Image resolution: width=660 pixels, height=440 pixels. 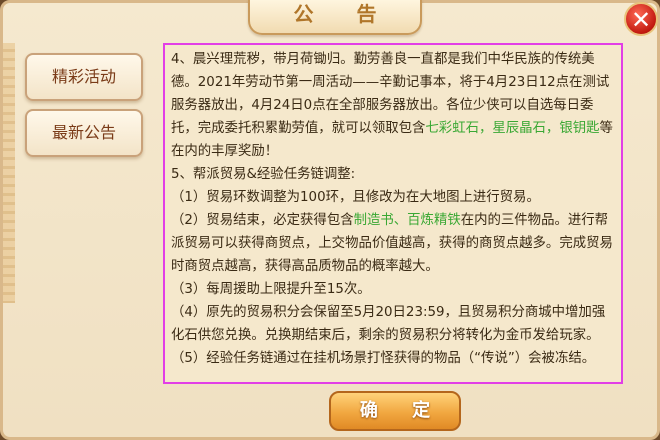 What do you see at coordinates (512, 128) in the screenshot?
I see `reward-items-highlight: 七彩虹石，星辰晶石，银钥匙` at bounding box center [512, 128].